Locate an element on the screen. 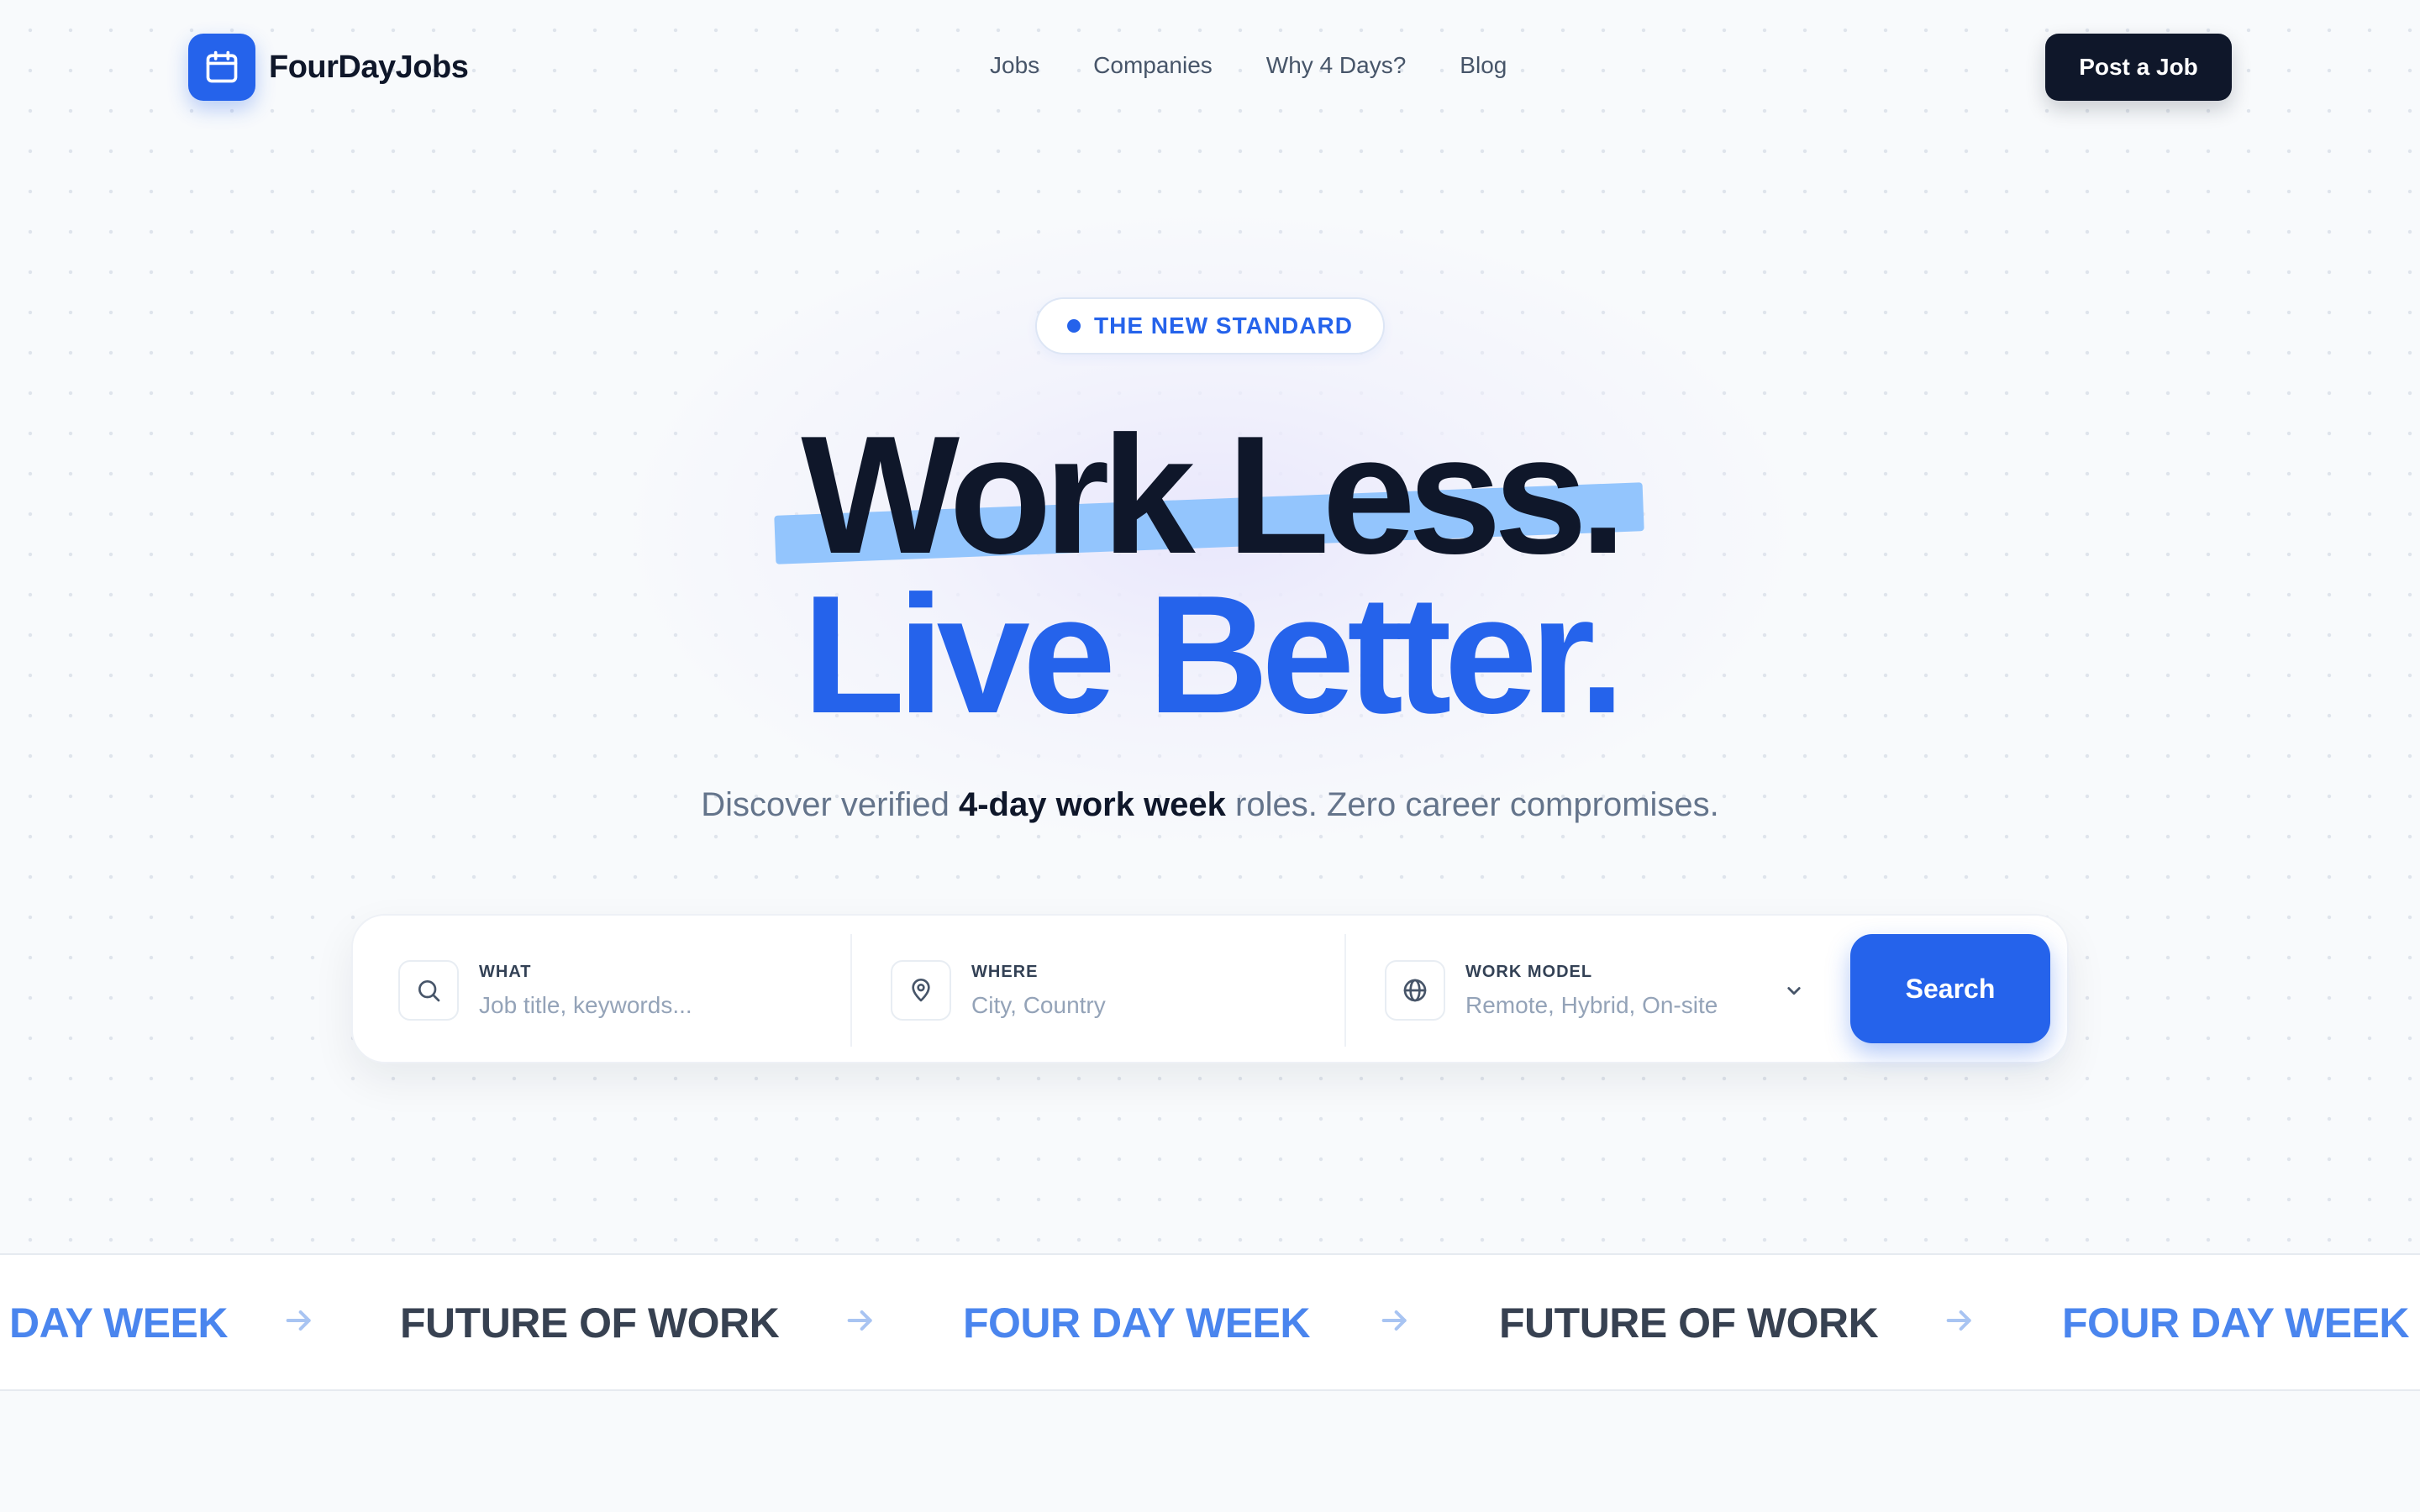 The width and height of the screenshot is (2420, 1512). page-bottom is located at coordinates (1210, 1451).